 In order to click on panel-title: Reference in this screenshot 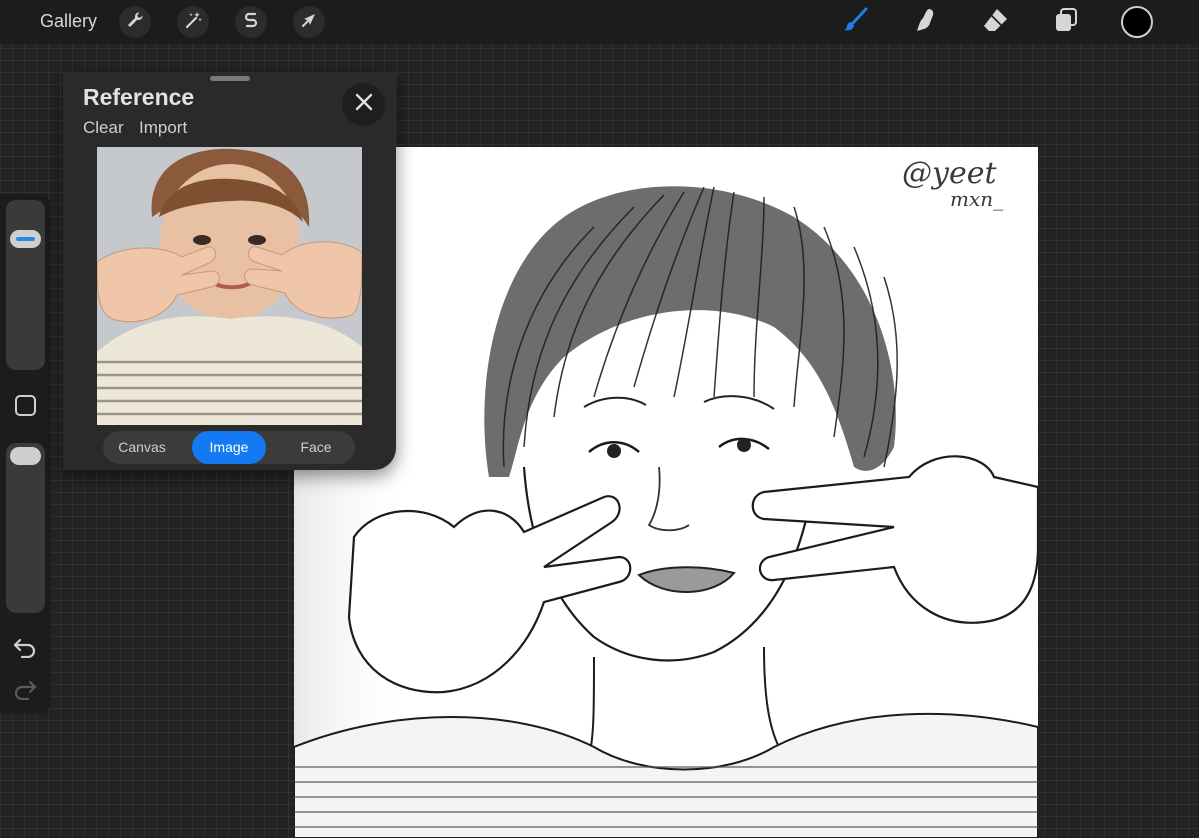, I will do `click(139, 97)`.